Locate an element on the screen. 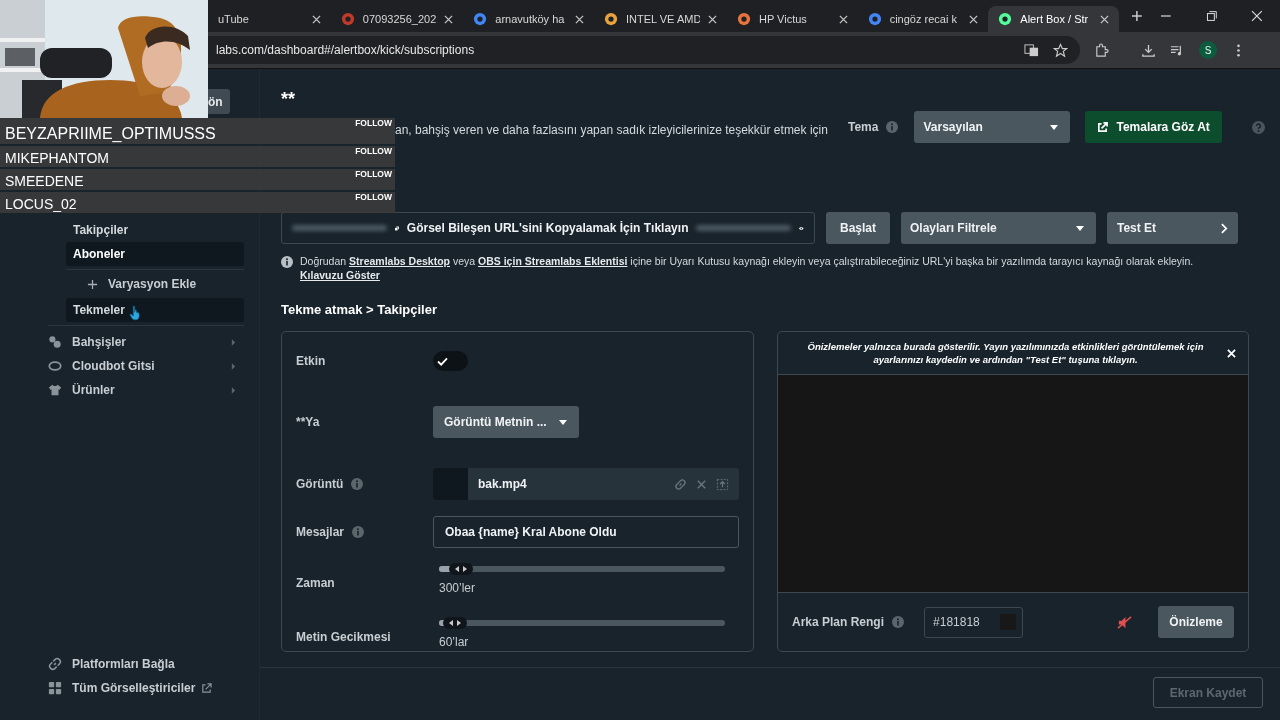 The image size is (1280, 720). sidebar-button: ön is located at coordinates (219, 101).